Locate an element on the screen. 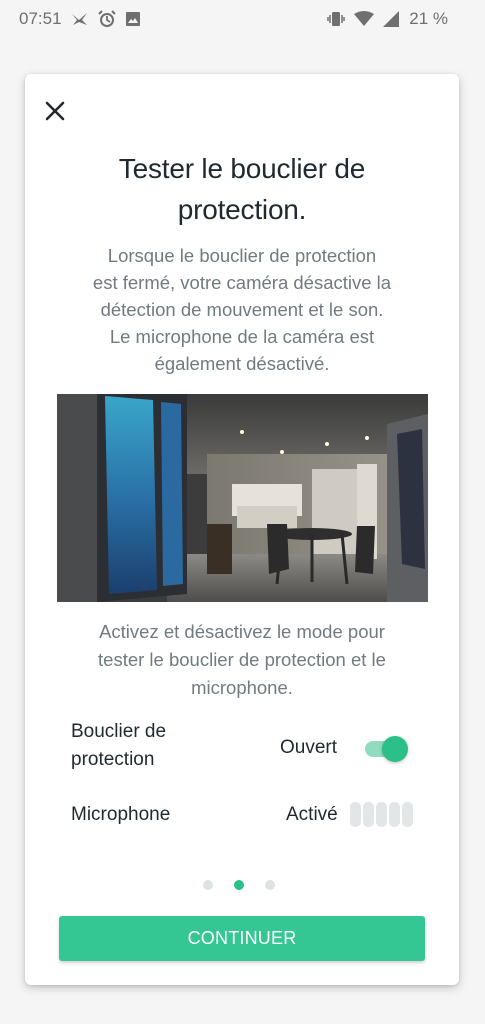 Image resolution: width=485 pixels, height=1024 pixels. shield-label-line: protection is located at coordinates (113, 759).